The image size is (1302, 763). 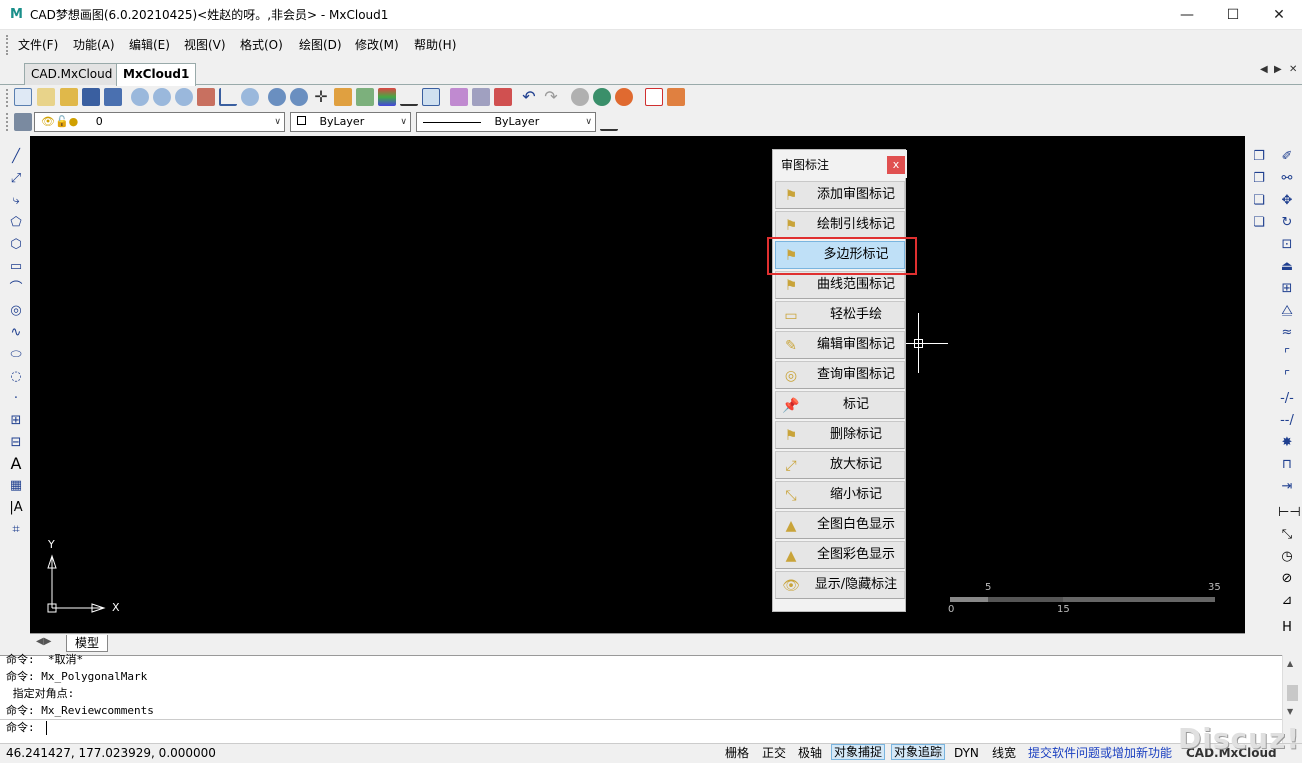 I want to click on shape-icon: ⬡, so click(x=16, y=245).